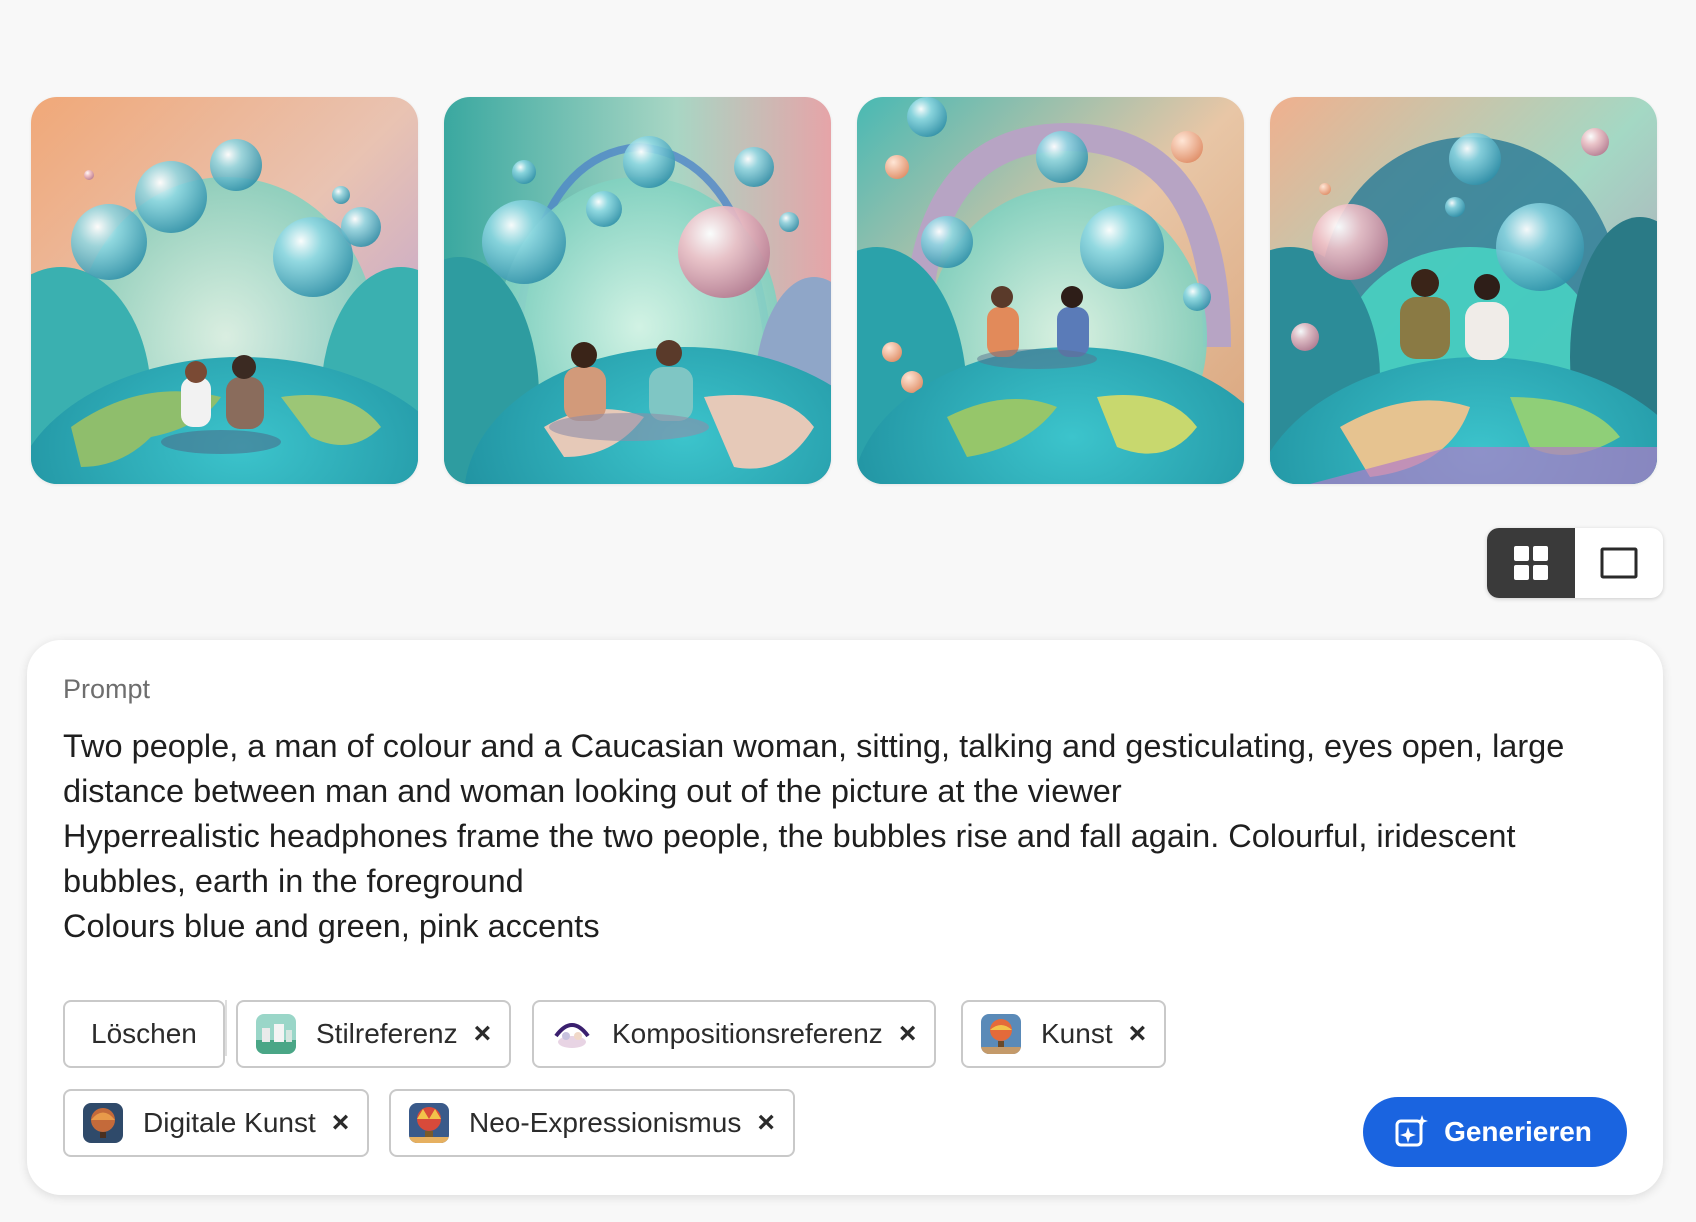 The height and width of the screenshot is (1222, 1696). I want to click on neo-expressionism-chip: Neo-Expressionismus ×, so click(592, 1123).